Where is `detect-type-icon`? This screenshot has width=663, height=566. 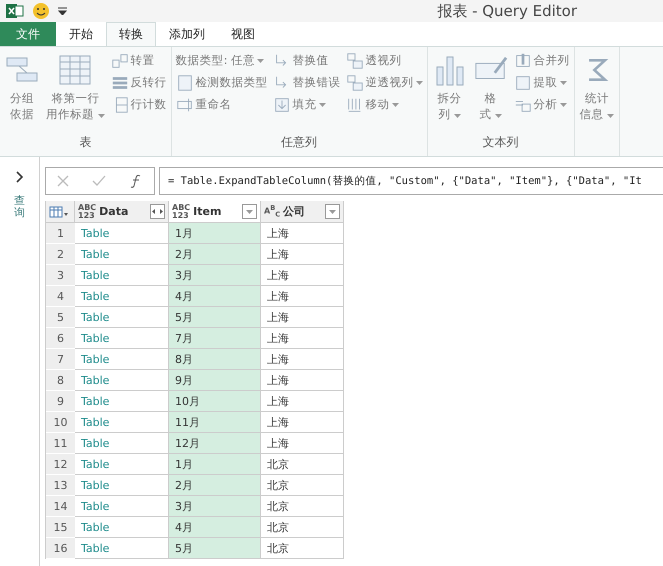 detect-type-icon is located at coordinates (185, 83).